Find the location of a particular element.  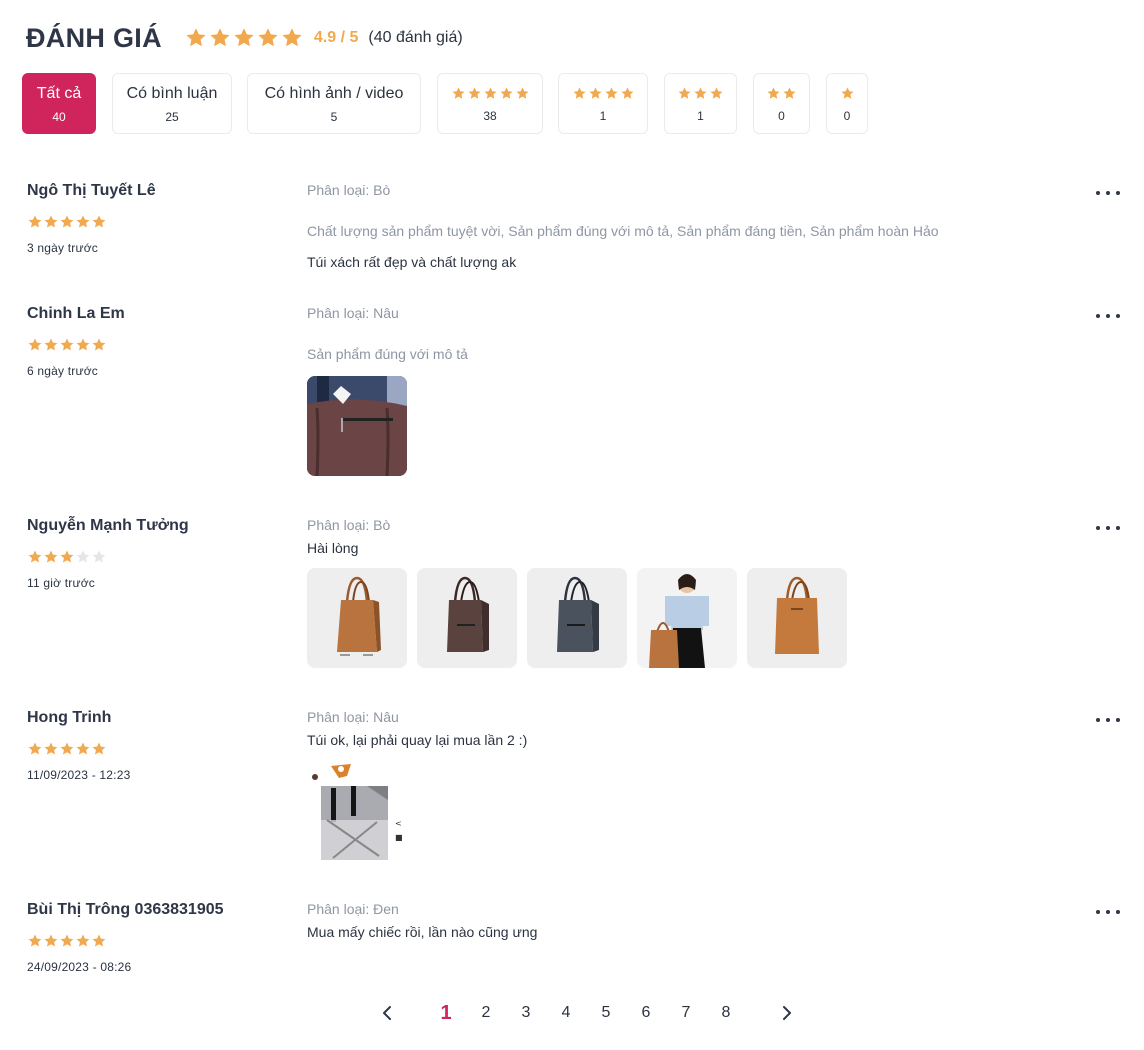

review-photo-dark-brown-tote is located at coordinates (467, 618).